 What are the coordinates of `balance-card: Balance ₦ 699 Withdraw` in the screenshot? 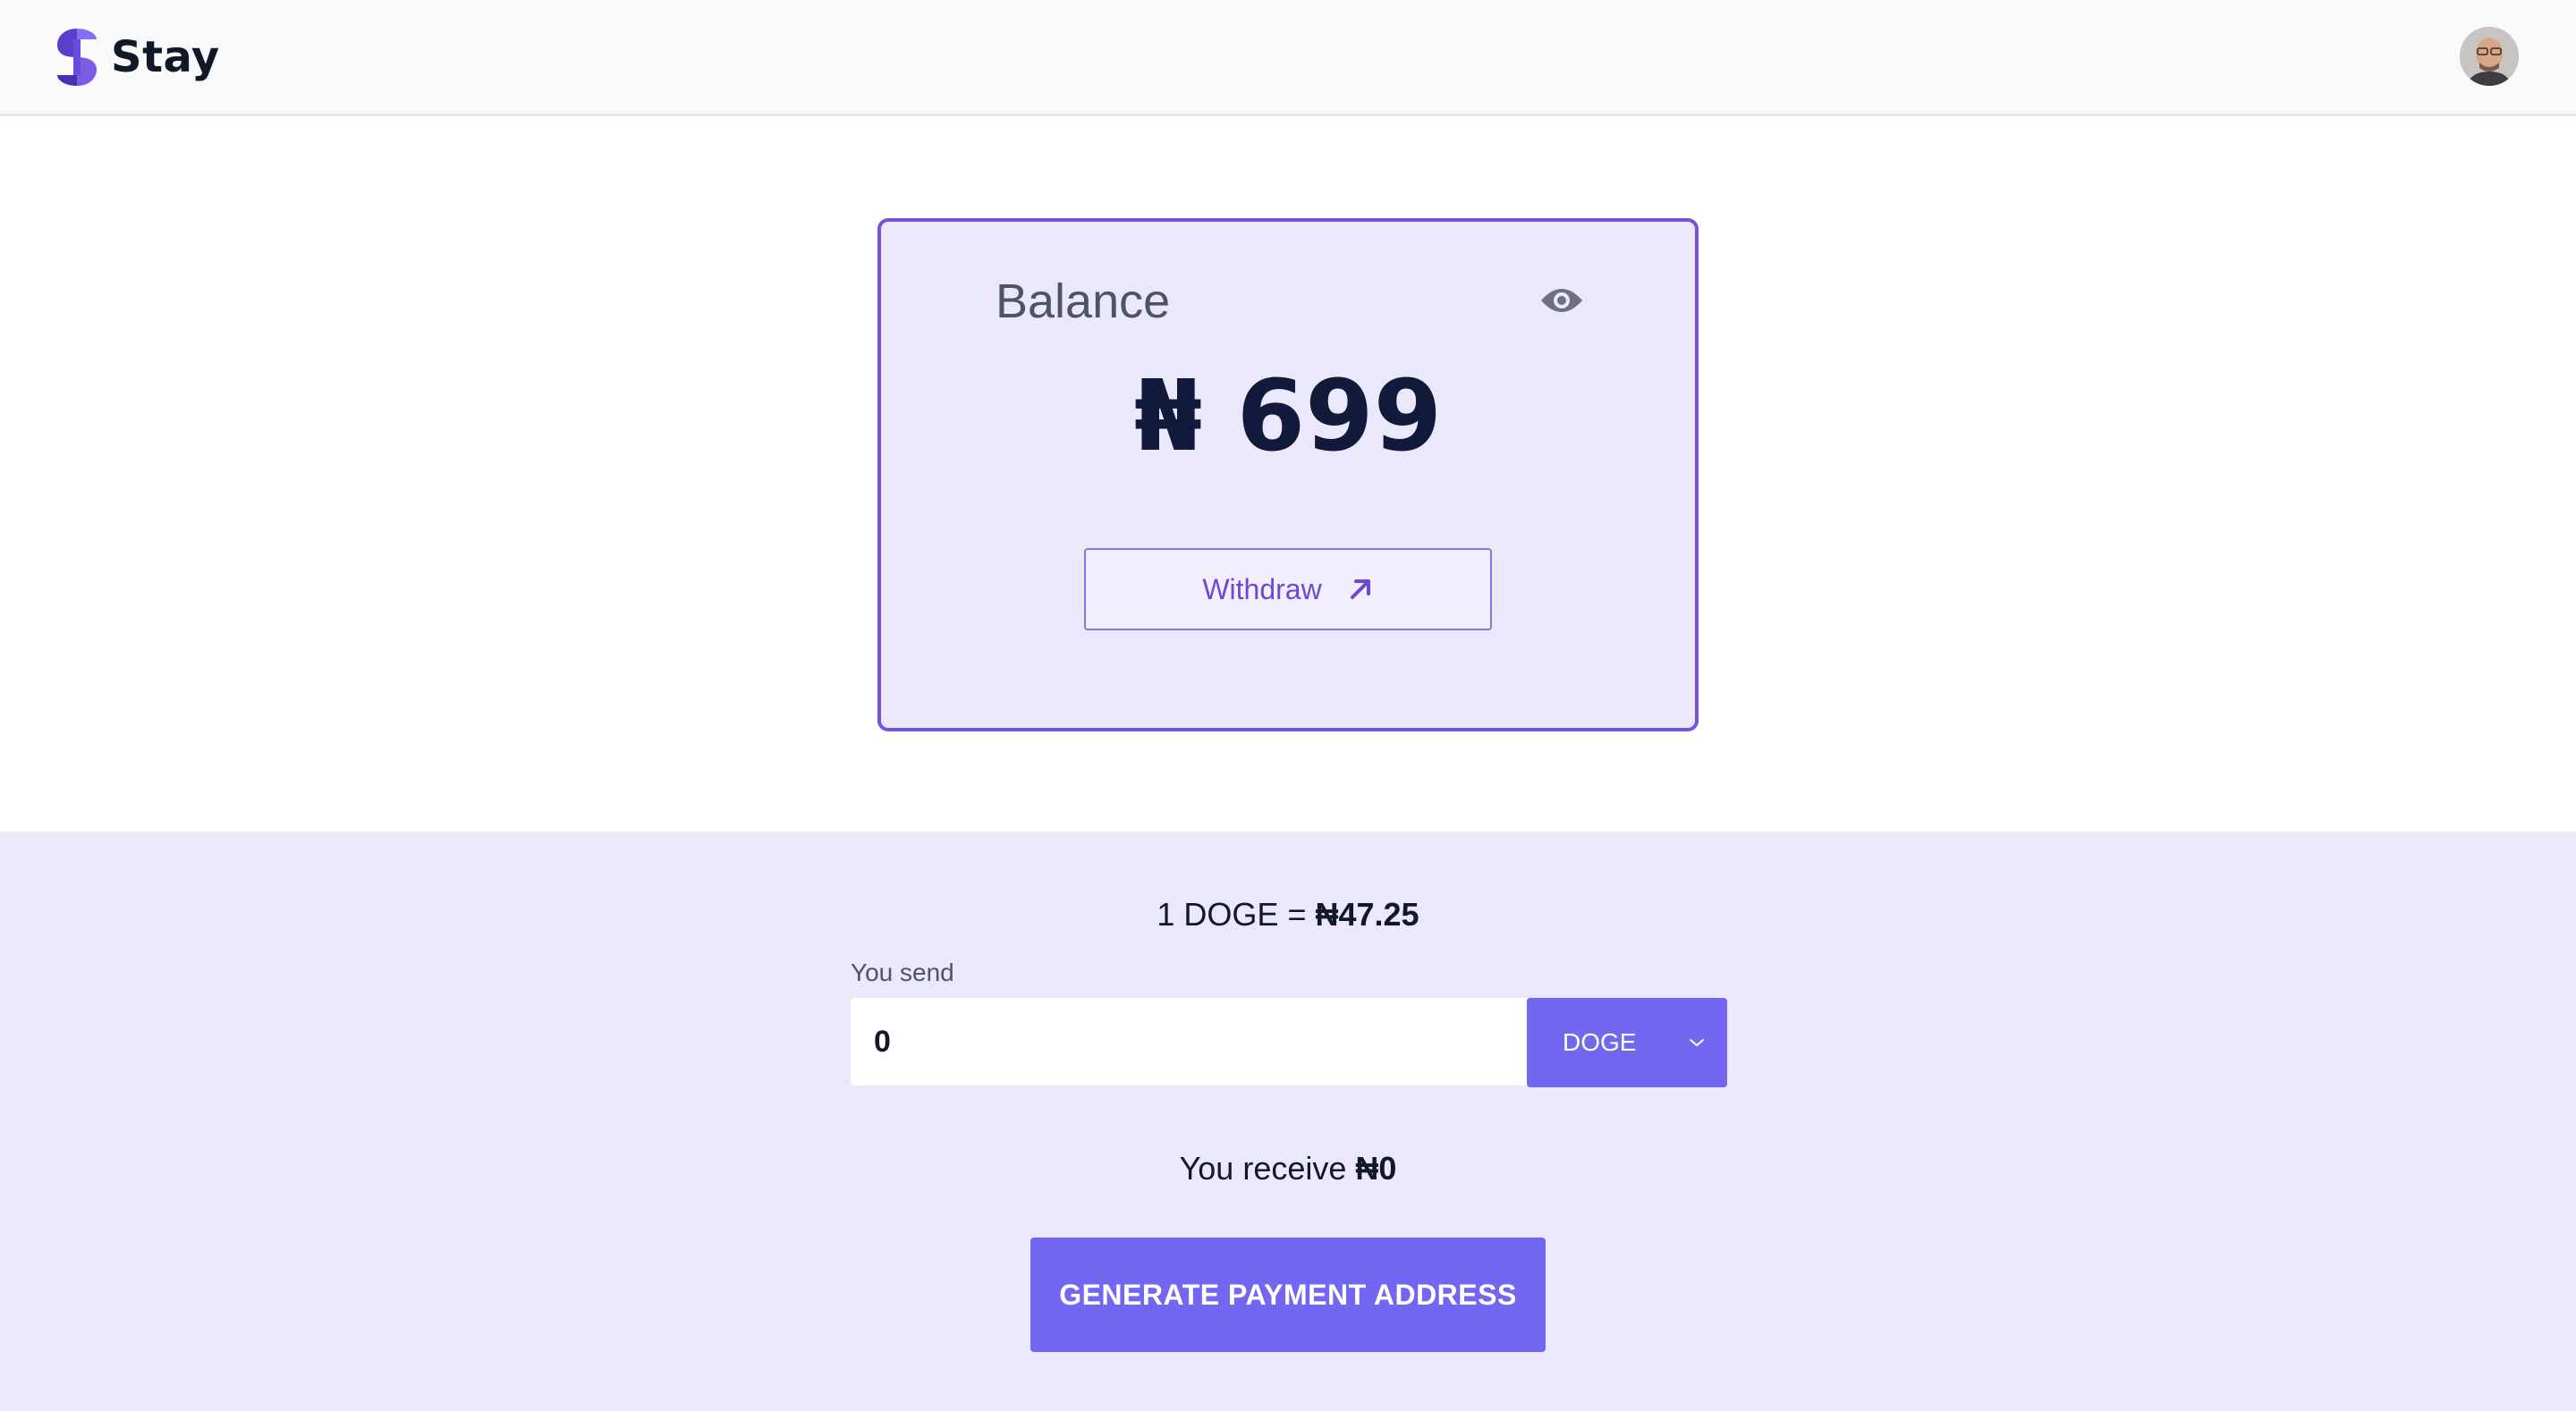 It's located at (1288, 474).